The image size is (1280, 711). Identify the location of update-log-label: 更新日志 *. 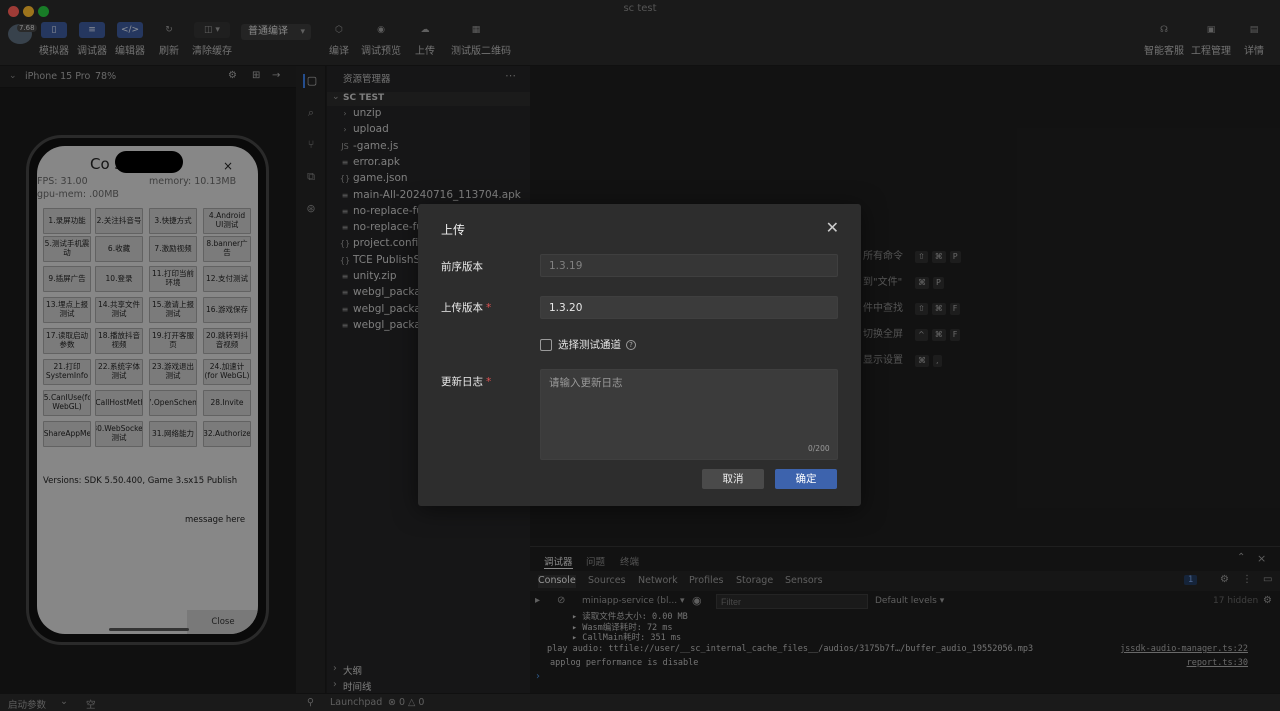
(466, 382).